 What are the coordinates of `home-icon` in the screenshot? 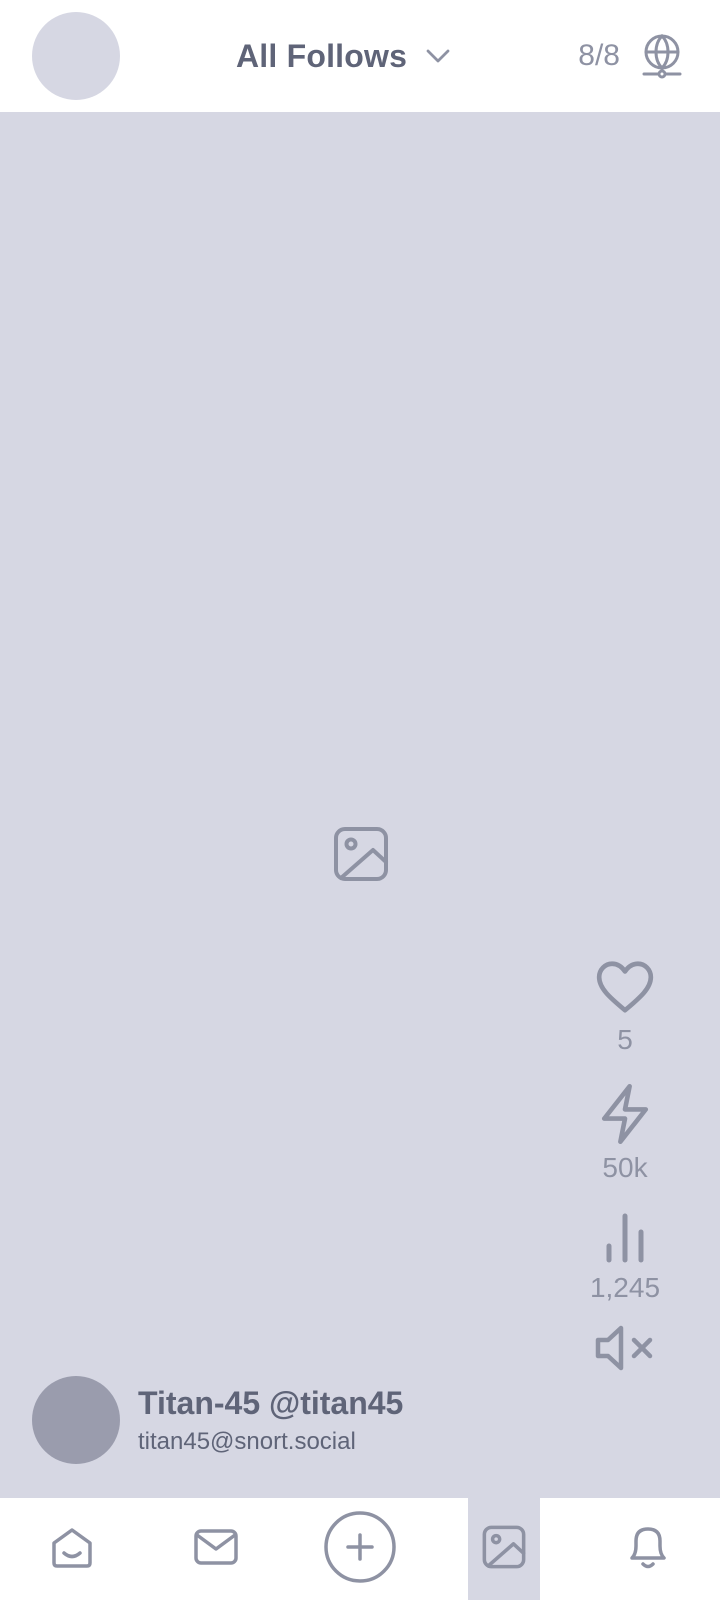 It's located at (72, 1549).